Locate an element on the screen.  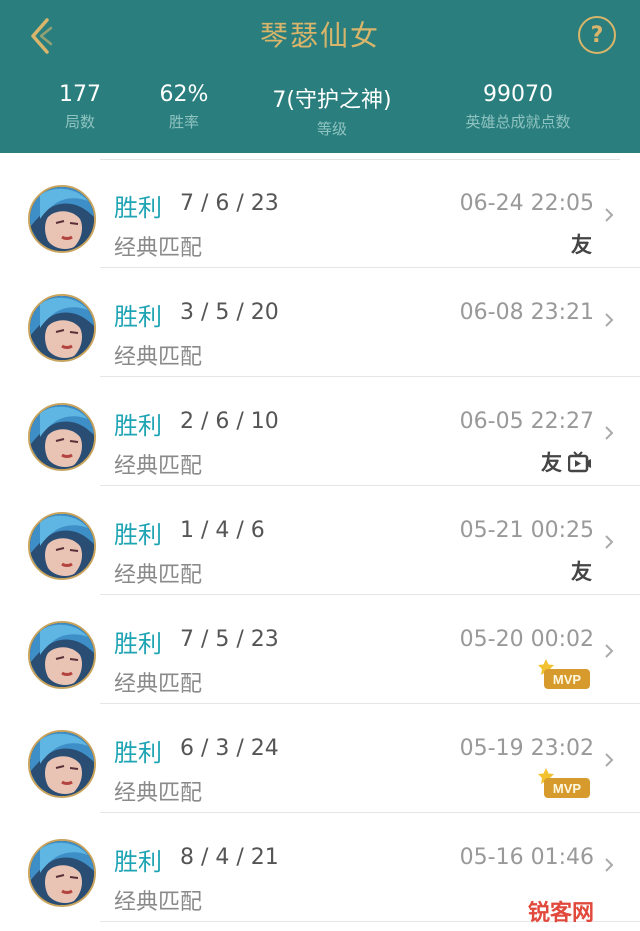
stat-label: 等级 is located at coordinates (332, 129).